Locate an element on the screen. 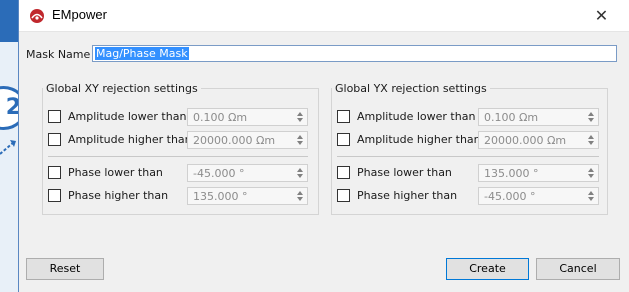 The height and width of the screenshot is (292, 629). xy-amplitude-lower-checkbox is located at coordinates (54, 116).